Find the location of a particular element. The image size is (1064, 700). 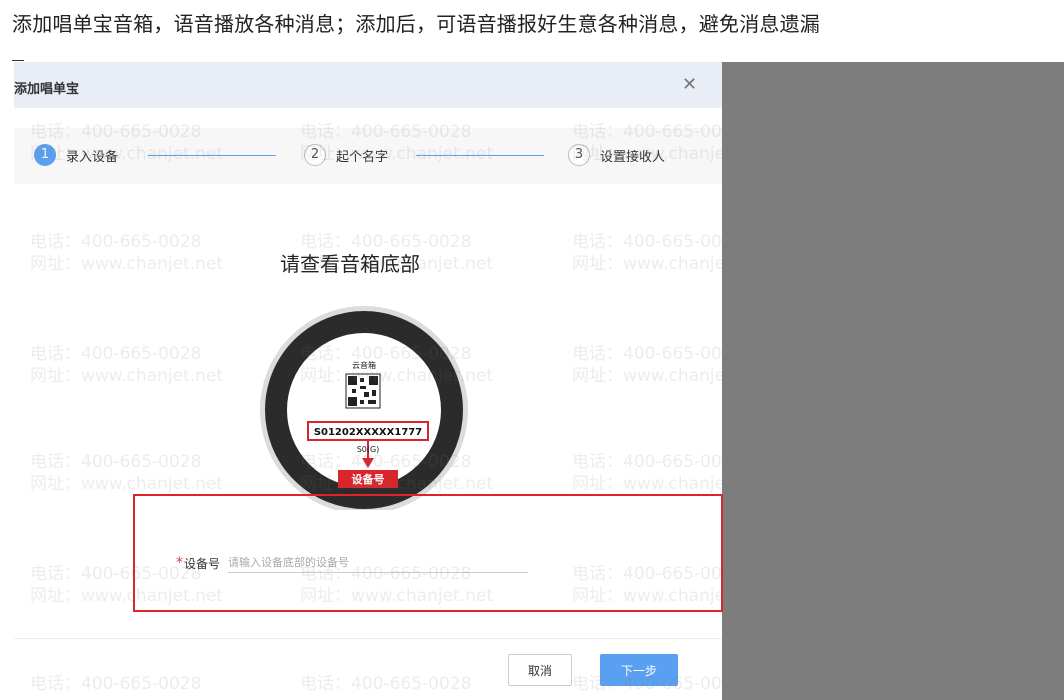

steps-bar: 1 录入设备 2 起个名字 3 设置接收人 is located at coordinates (368, 156).